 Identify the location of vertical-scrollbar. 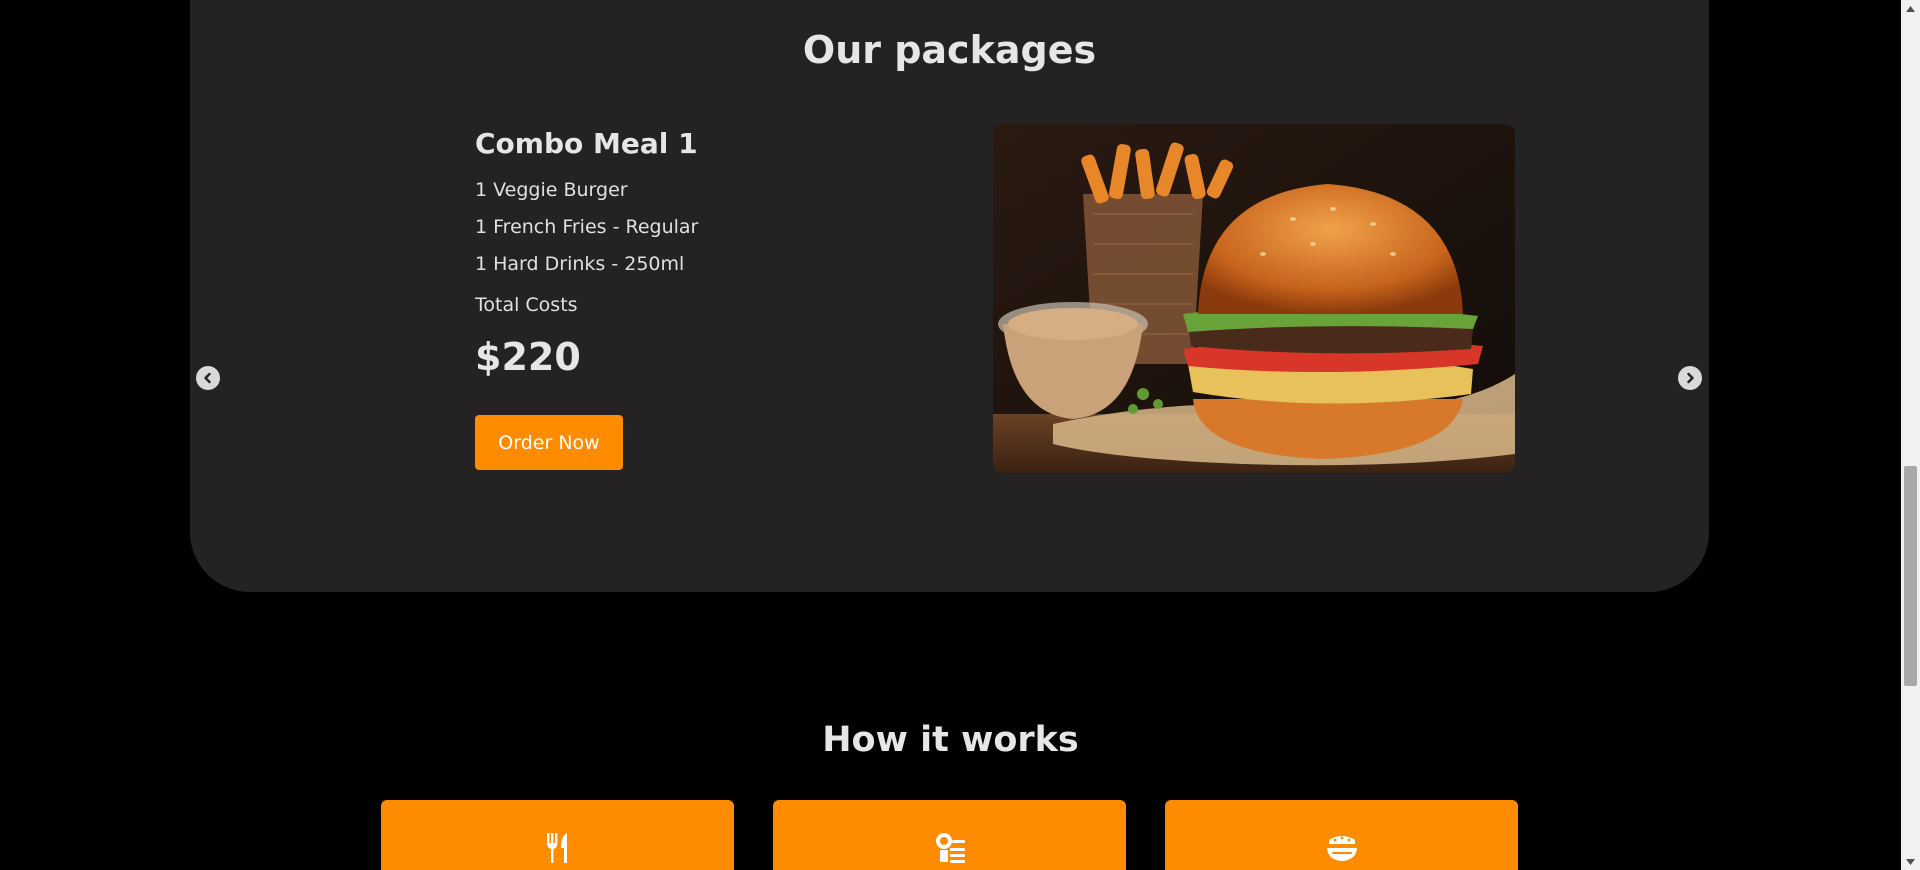
(1910, 435).